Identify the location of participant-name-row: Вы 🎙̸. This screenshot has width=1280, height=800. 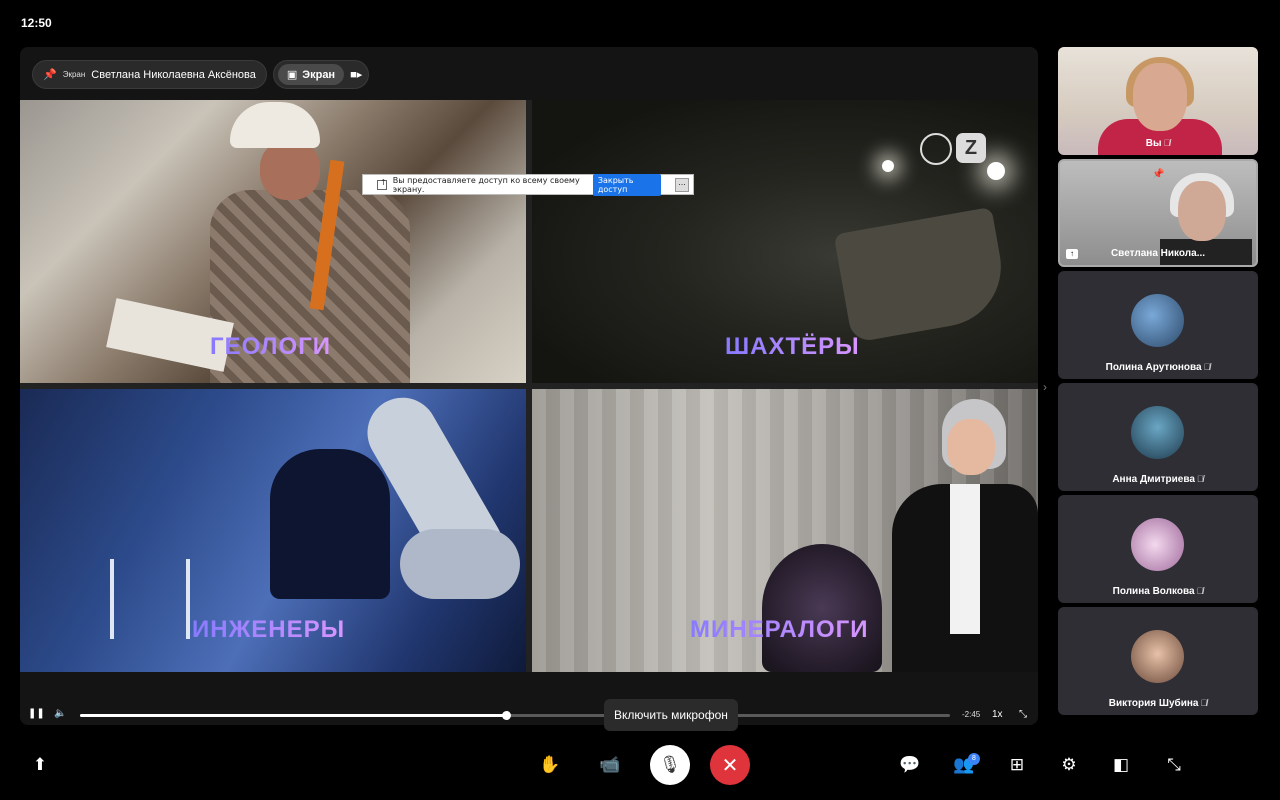
(1158, 143).